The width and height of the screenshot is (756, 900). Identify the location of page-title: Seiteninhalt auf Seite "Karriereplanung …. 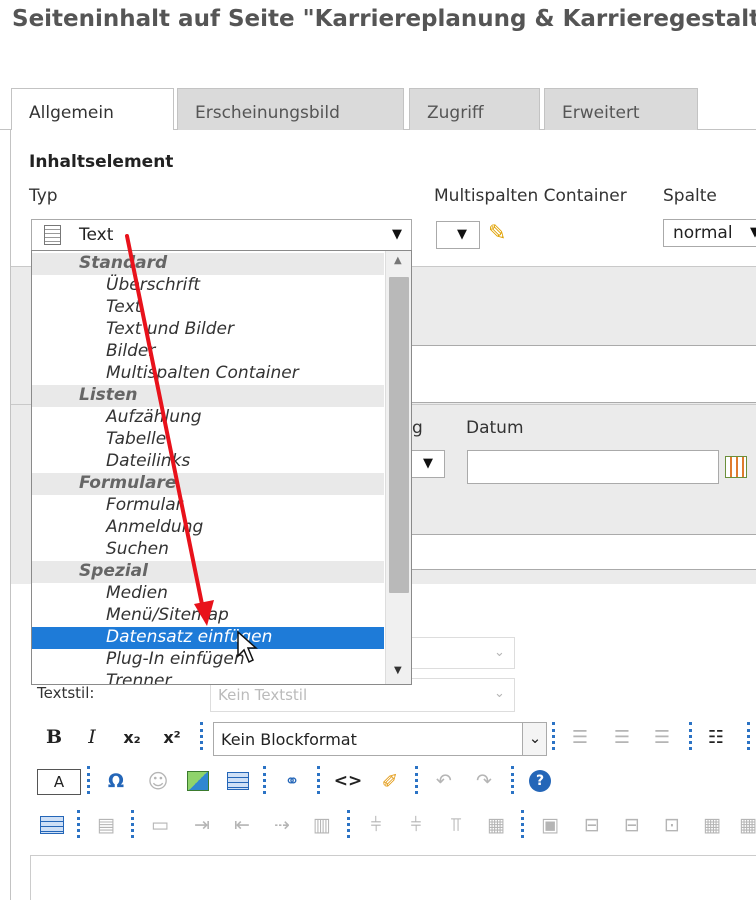
(384, 19).